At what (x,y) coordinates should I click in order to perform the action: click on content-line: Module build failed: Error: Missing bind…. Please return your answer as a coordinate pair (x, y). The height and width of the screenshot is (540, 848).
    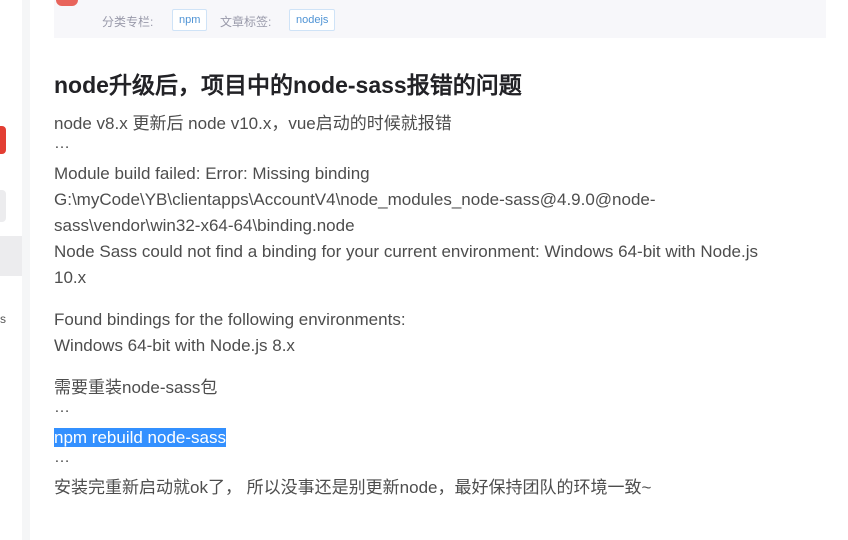
    Looking at the image, I should click on (212, 173).